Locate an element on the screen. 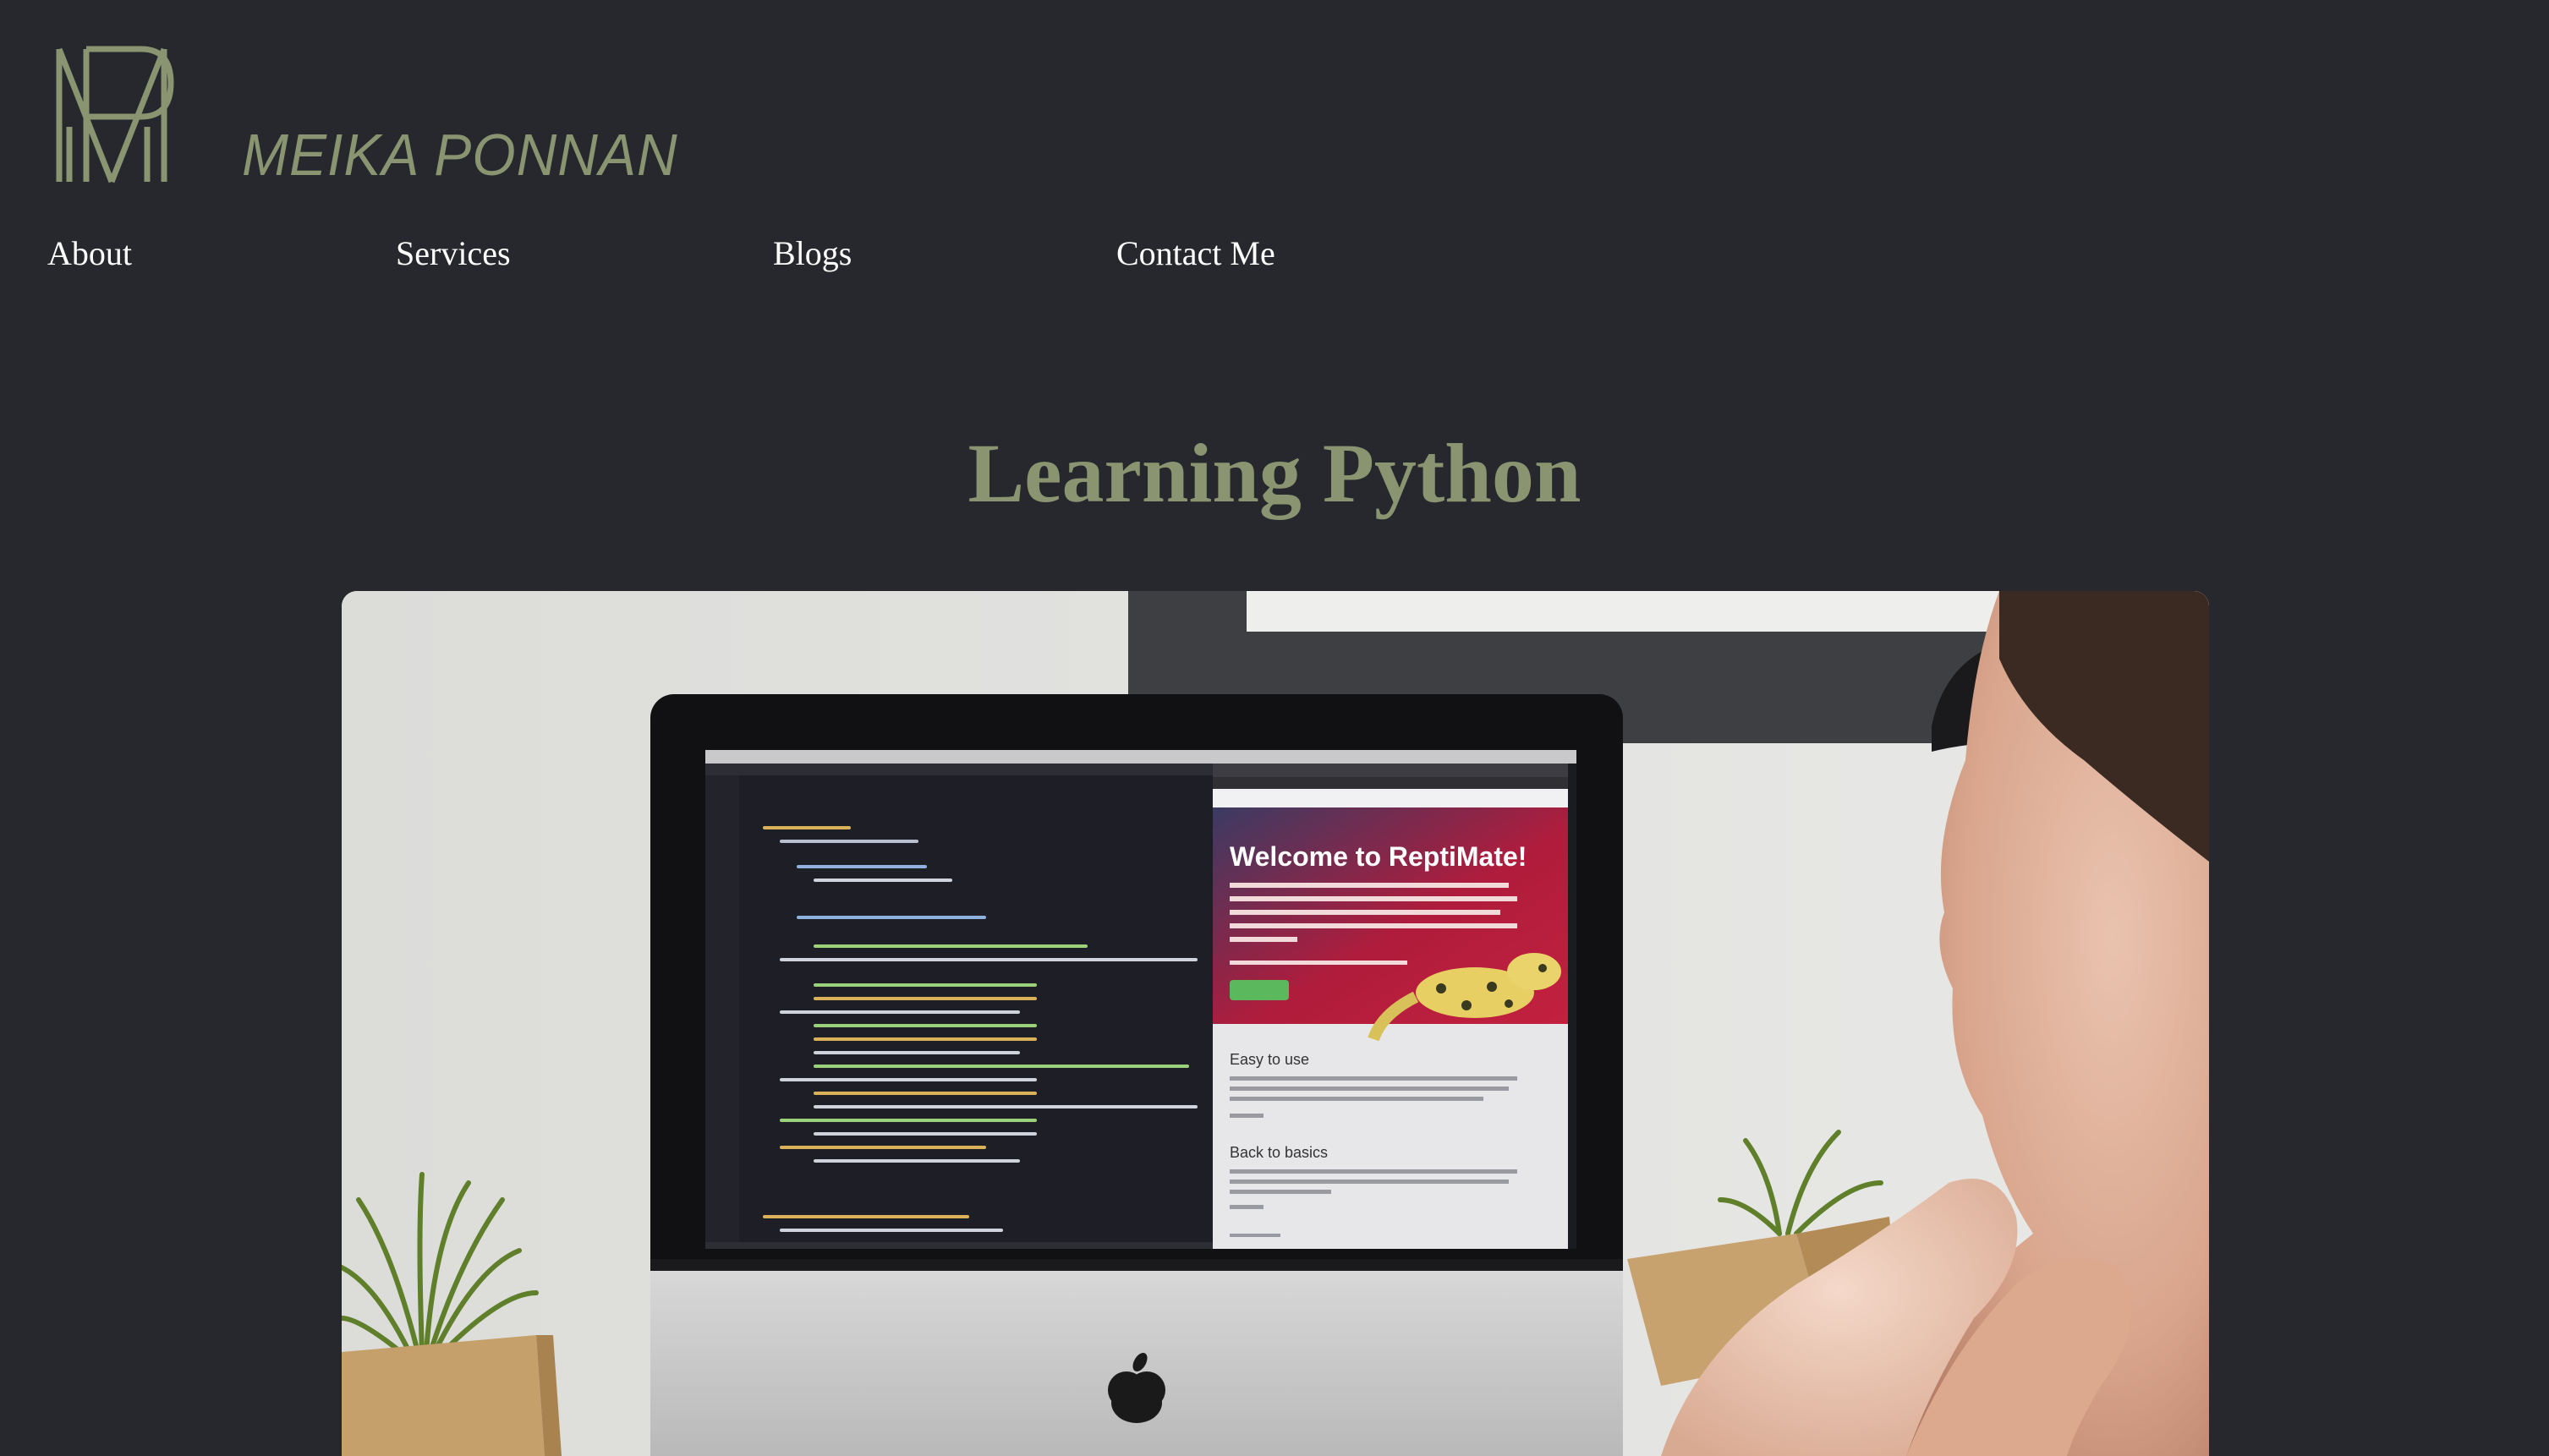 This screenshot has height=1456, width=2549. nav-link-blogs: Blogs is located at coordinates (812, 254).